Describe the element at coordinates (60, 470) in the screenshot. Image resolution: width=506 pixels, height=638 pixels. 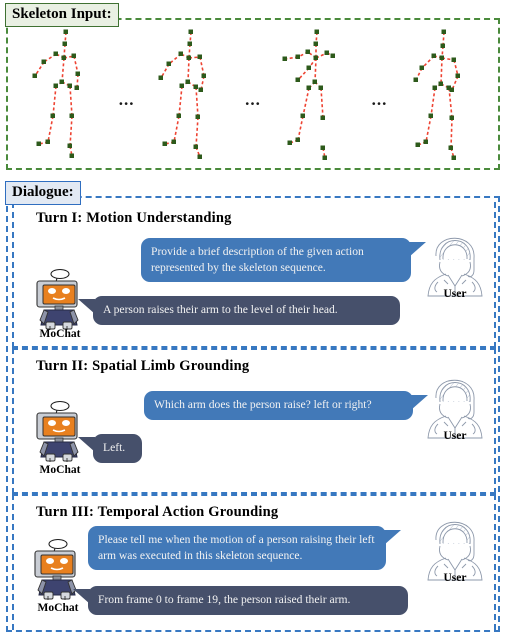
I see `bot-avatar-label-2: MoChat` at that location.